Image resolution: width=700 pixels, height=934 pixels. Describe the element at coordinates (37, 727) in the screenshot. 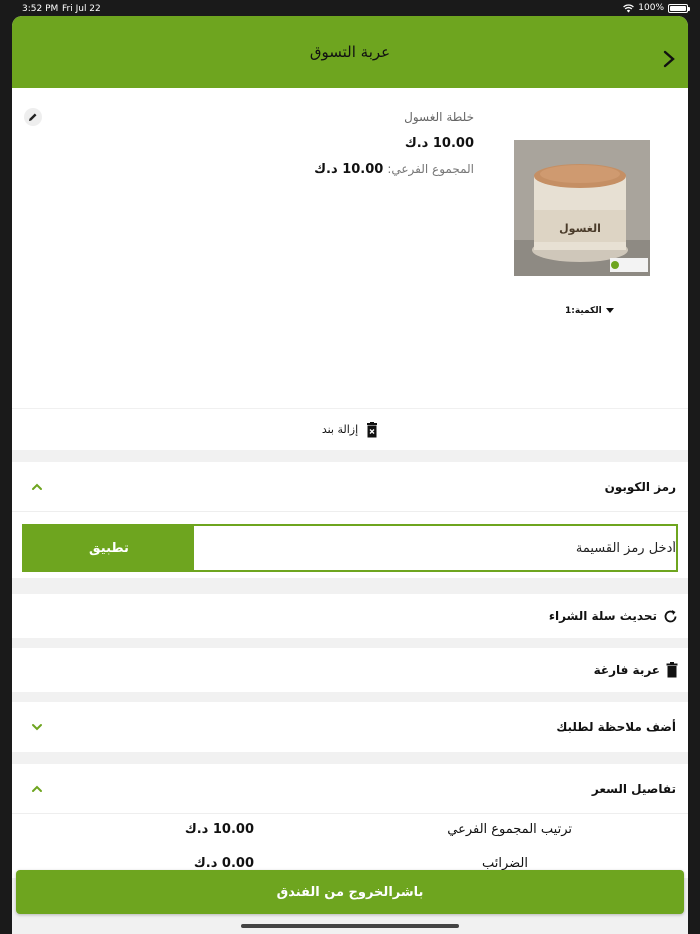

I see `chevron-down-icon` at that location.